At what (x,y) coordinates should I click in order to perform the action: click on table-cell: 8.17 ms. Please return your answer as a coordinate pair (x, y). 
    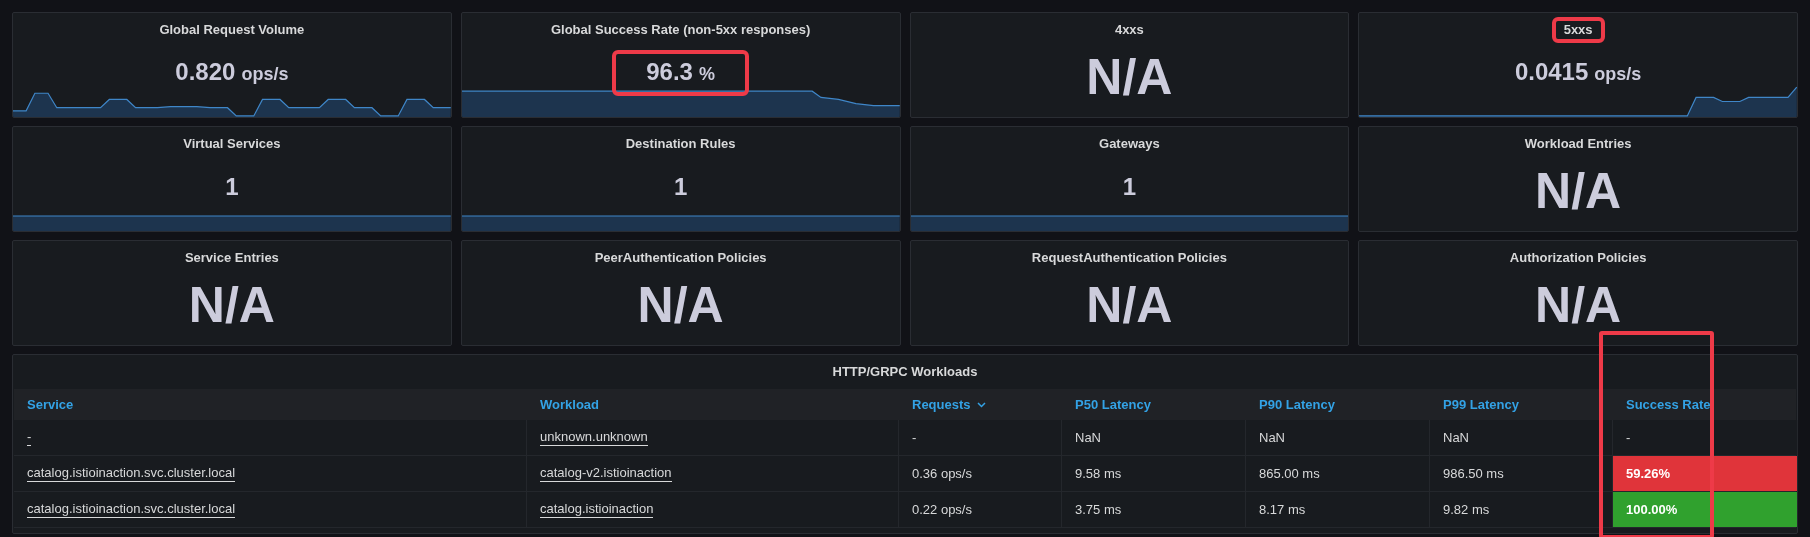
    Looking at the image, I should click on (1338, 509).